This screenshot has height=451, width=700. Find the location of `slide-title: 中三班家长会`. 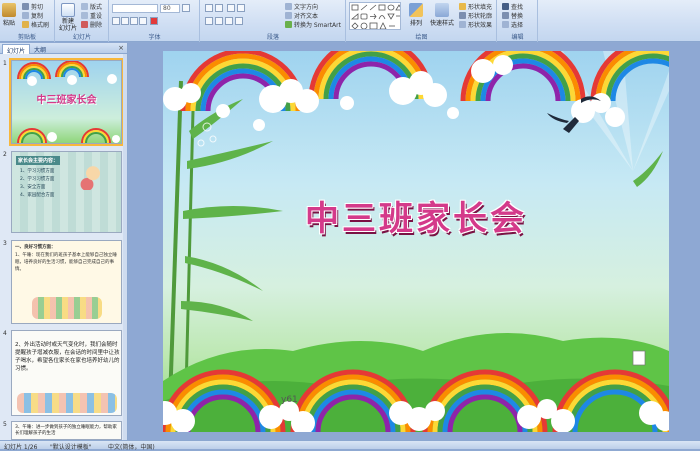

slide-title: 中三班家长会 is located at coordinates (416, 215).